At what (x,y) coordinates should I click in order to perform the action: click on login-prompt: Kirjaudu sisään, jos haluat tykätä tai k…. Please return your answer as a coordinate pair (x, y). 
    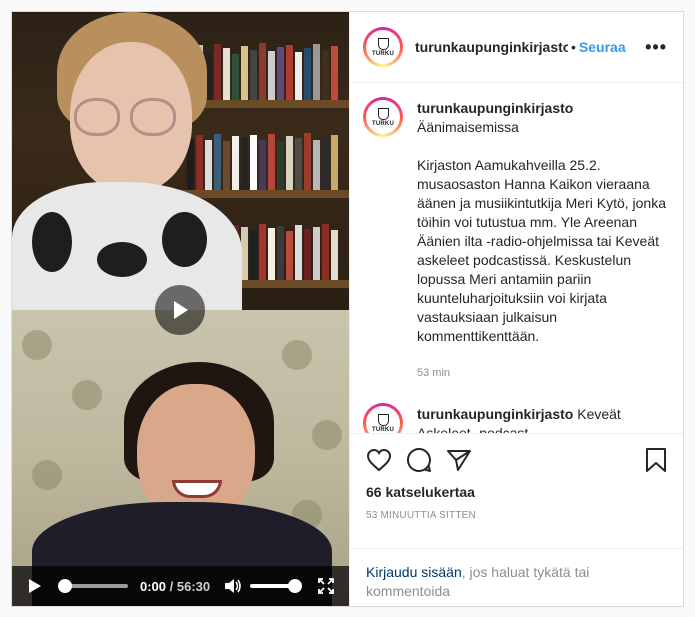
    Looking at the image, I should click on (516, 577).